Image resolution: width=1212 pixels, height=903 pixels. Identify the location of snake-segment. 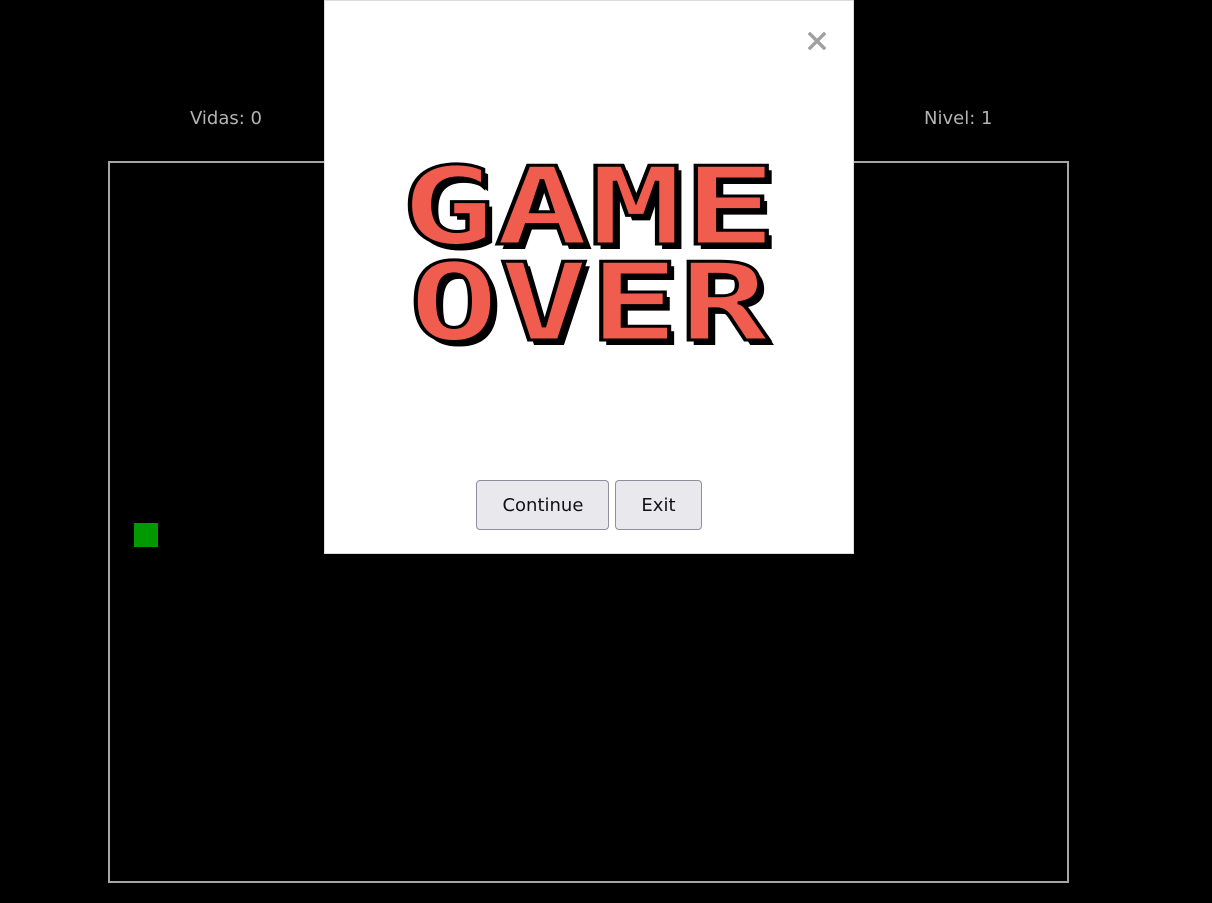
(146, 535).